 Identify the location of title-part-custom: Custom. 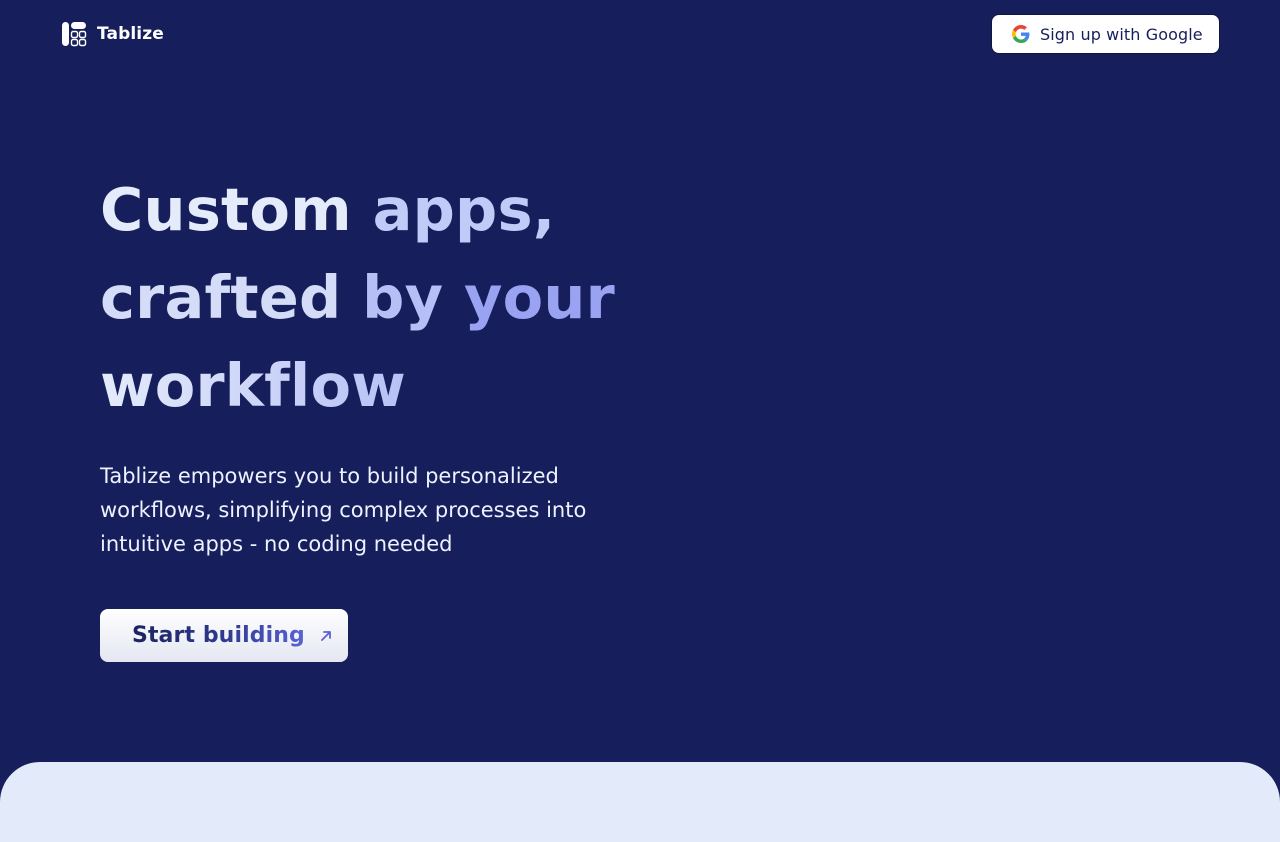
(236, 209).